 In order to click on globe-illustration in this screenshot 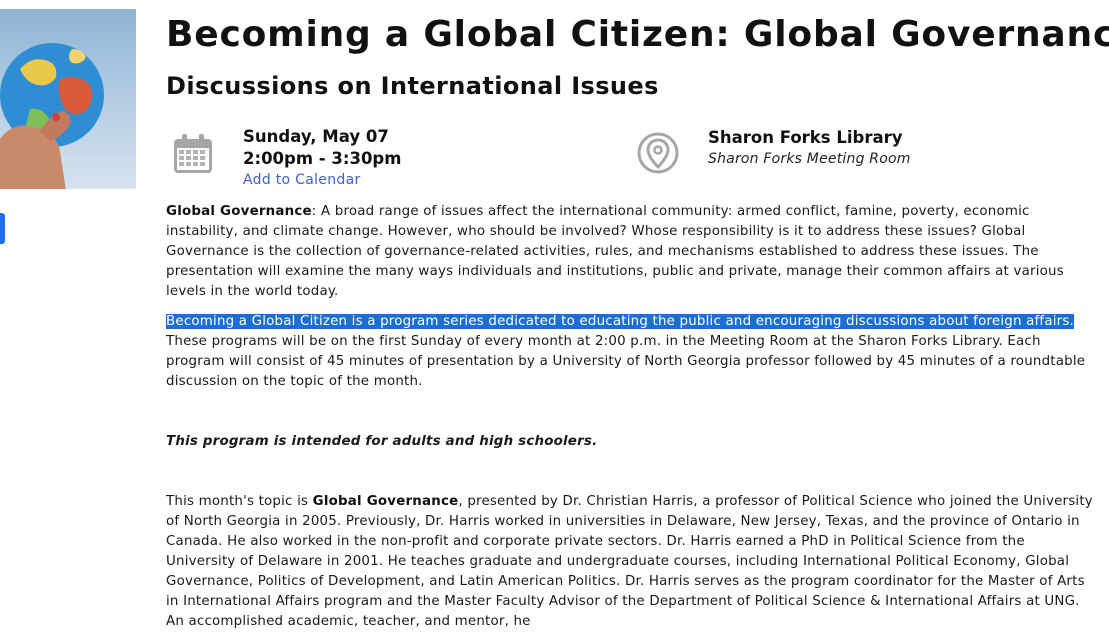, I will do `click(52, 116)`.